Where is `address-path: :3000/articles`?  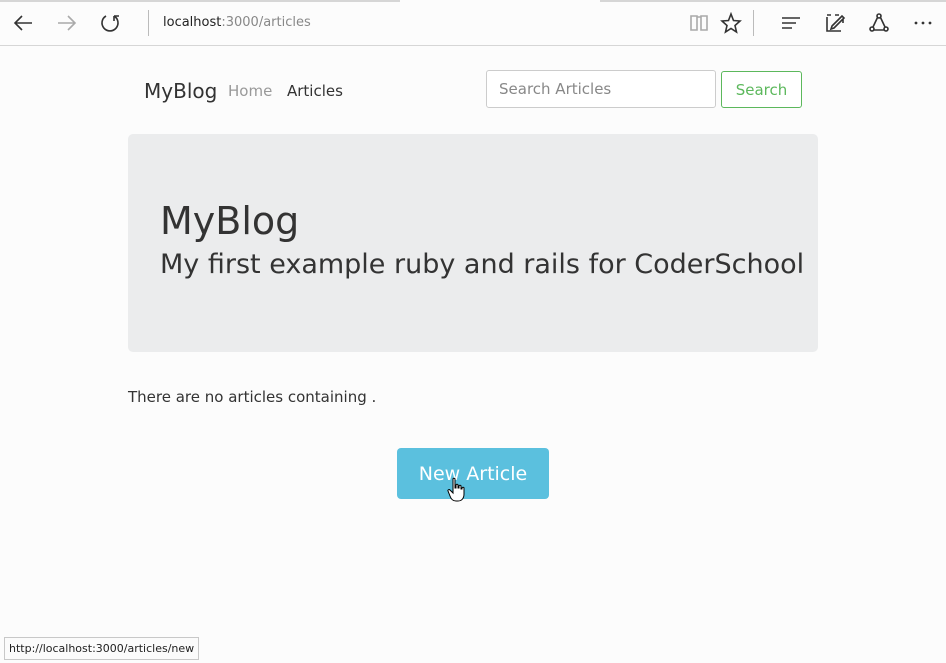 address-path: :3000/articles is located at coordinates (266, 22).